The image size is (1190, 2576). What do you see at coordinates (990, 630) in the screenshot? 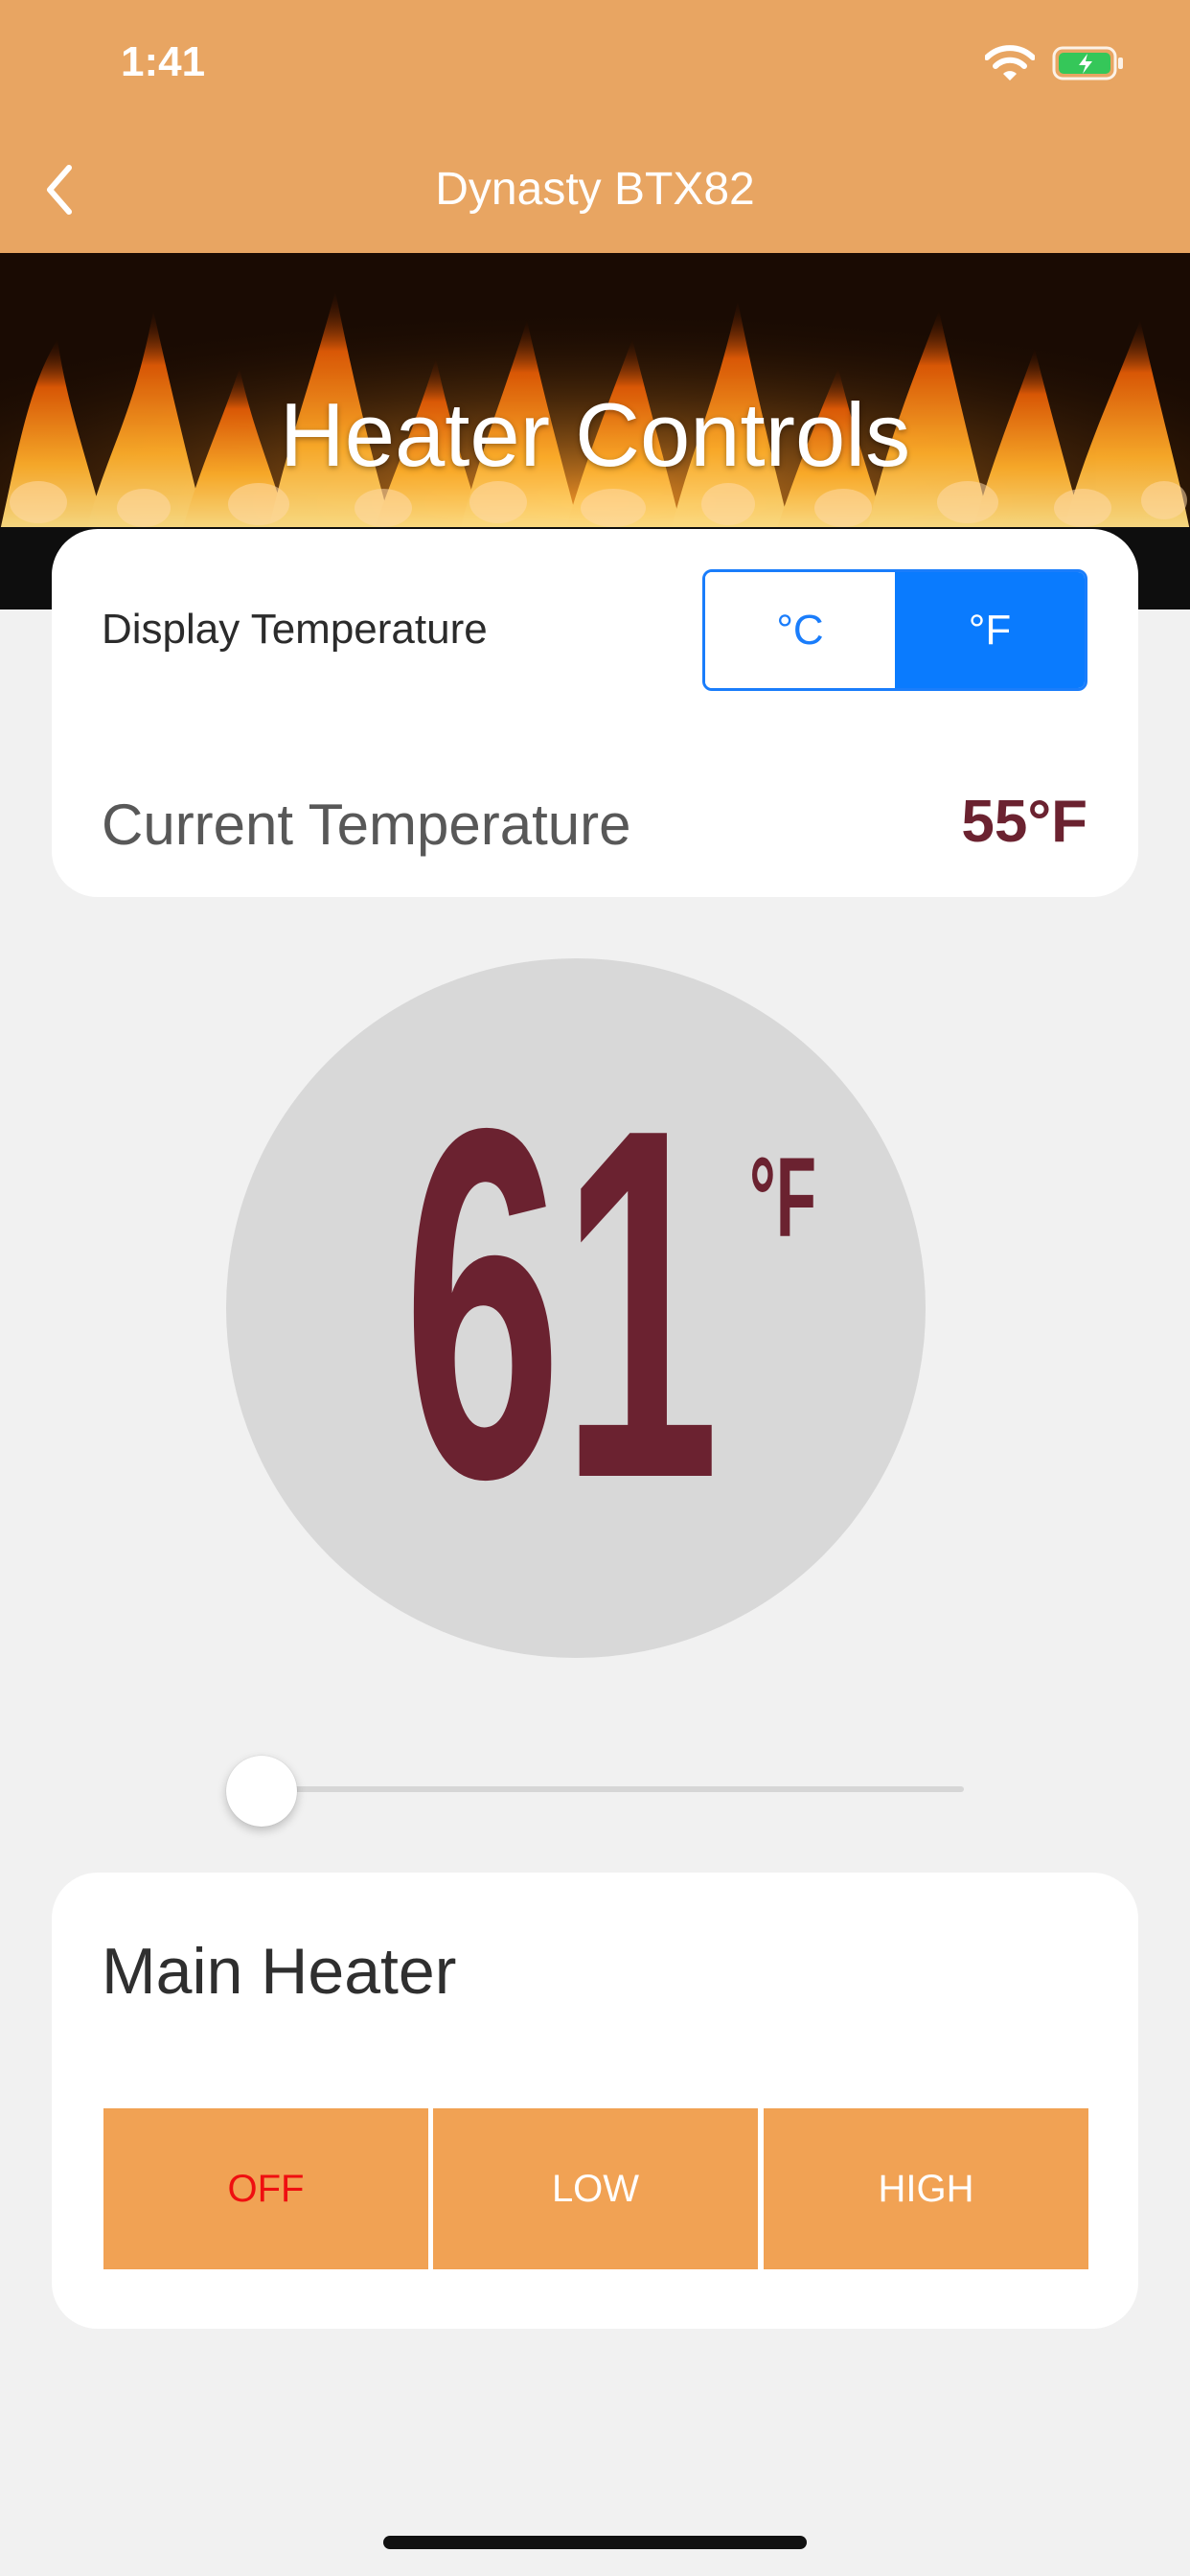
I see `fahrenheit-button: °F` at bounding box center [990, 630].